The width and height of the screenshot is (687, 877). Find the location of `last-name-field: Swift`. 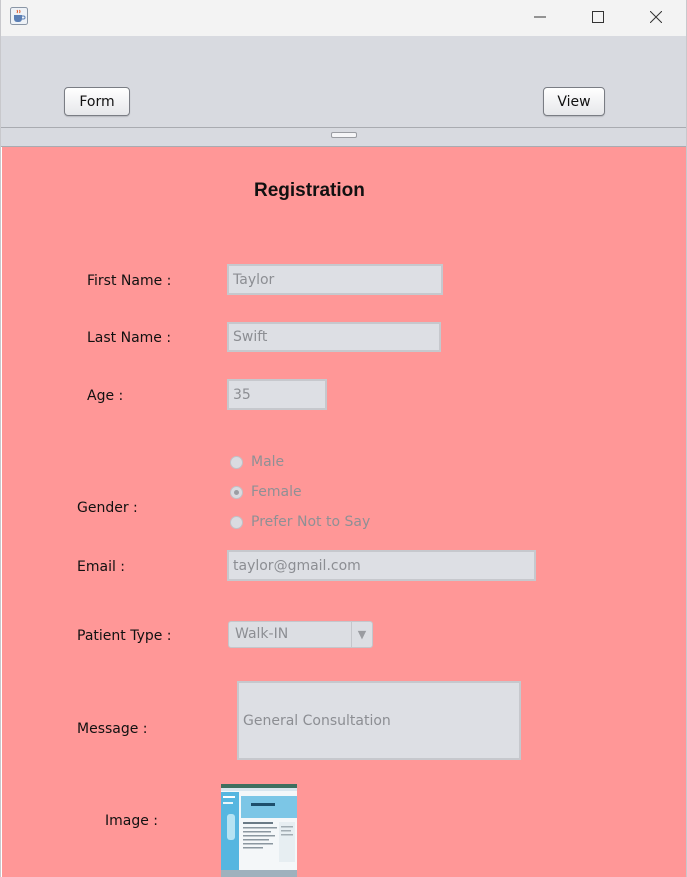

last-name-field: Swift is located at coordinates (334, 337).